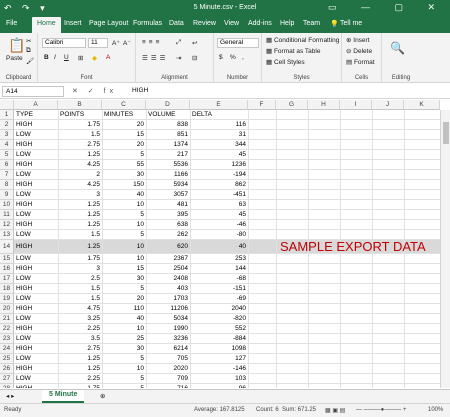 This screenshot has height=417, width=450. What do you see at coordinates (7, 205) in the screenshot?
I see `row-header: 10` at bounding box center [7, 205].